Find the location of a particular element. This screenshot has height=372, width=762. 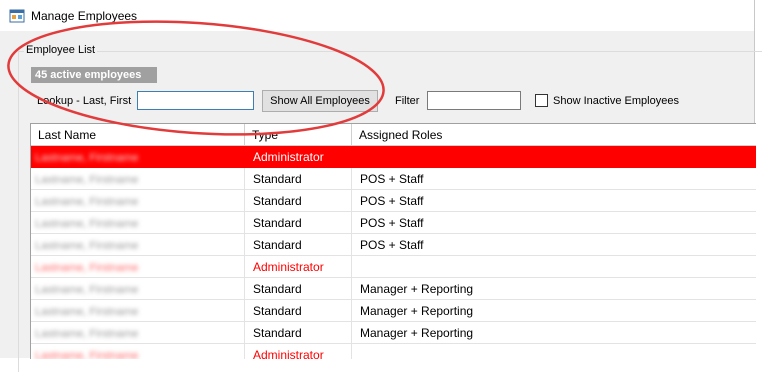

filter-input is located at coordinates (474, 100).